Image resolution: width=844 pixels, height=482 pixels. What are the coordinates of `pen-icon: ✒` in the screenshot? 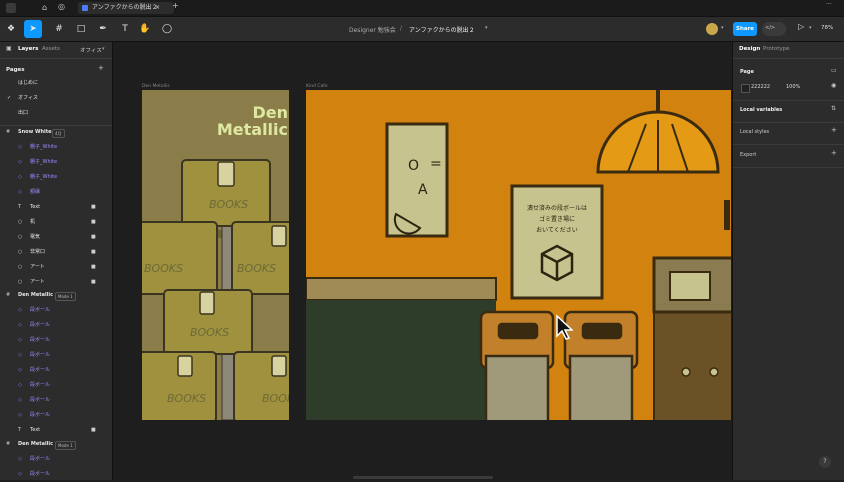 It's located at (103, 29).